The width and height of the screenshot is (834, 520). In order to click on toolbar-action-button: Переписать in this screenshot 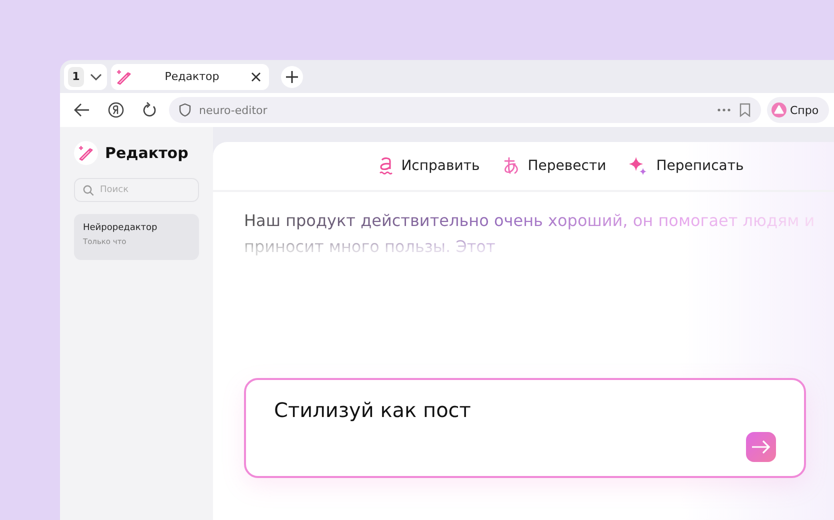, I will do `click(686, 166)`.